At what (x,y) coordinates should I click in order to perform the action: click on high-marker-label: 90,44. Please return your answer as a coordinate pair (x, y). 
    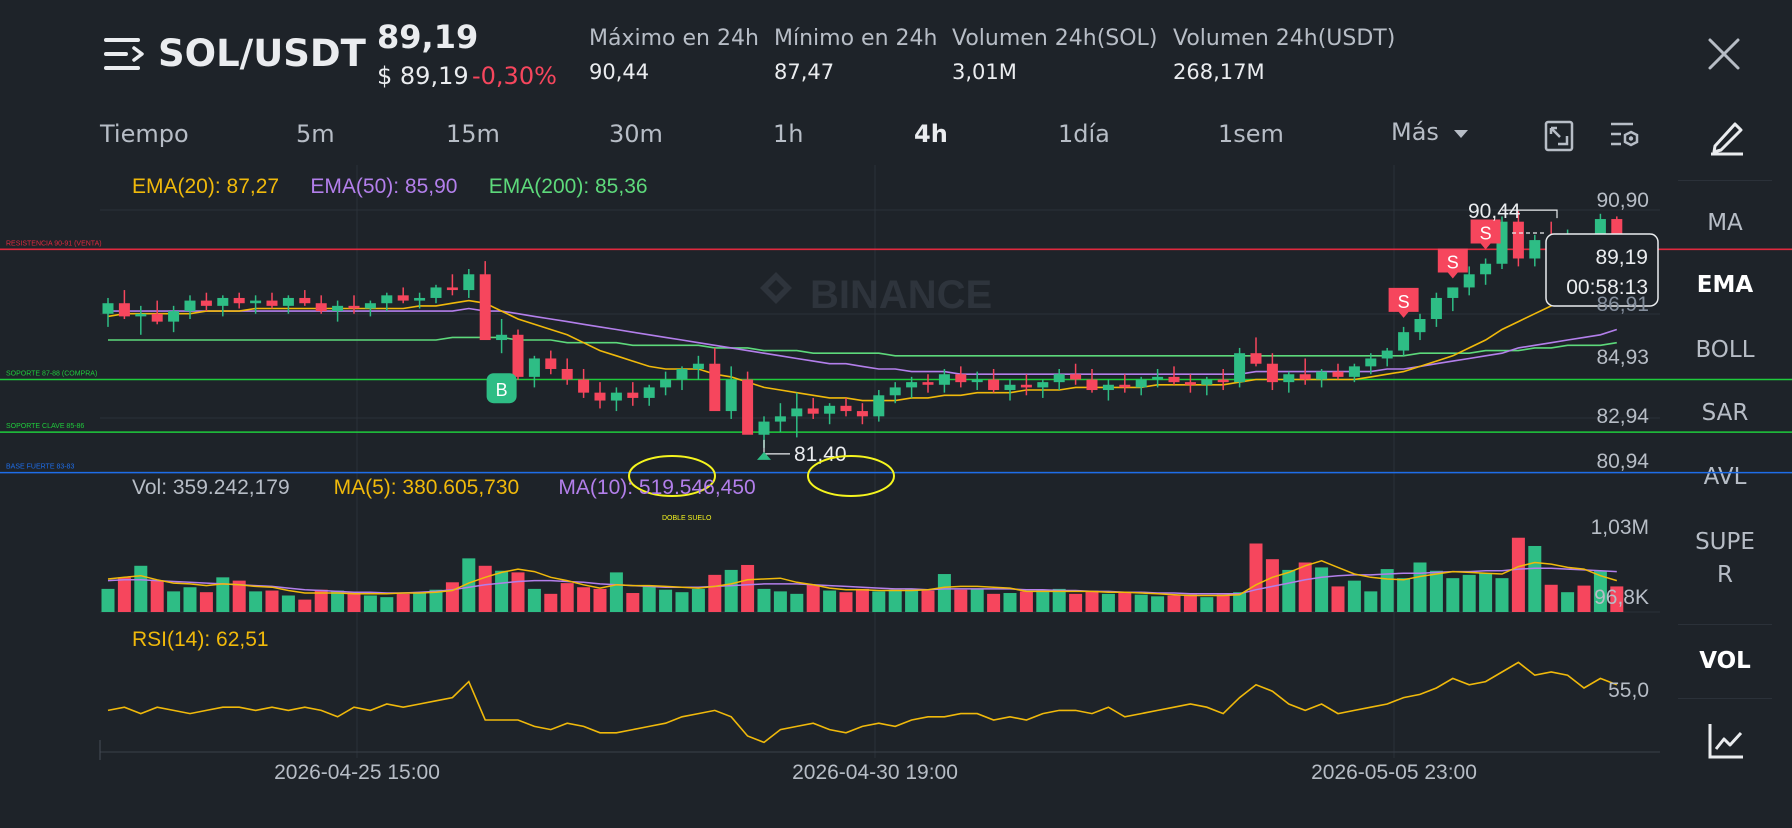
    Looking at the image, I should click on (1494, 211).